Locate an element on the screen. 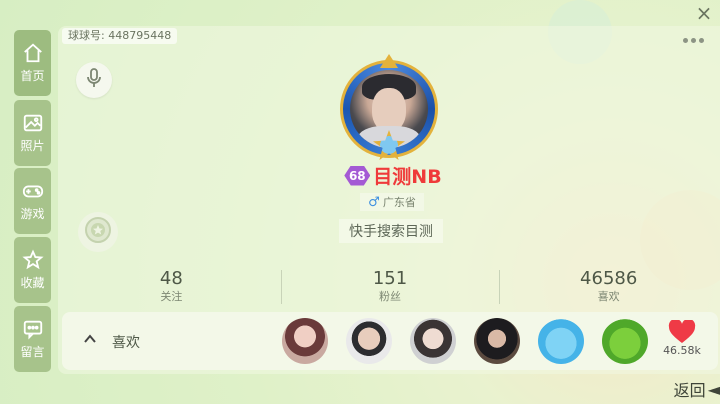 This screenshot has width=720, height=404. stat-value: 151 is located at coordinates (390, 278).